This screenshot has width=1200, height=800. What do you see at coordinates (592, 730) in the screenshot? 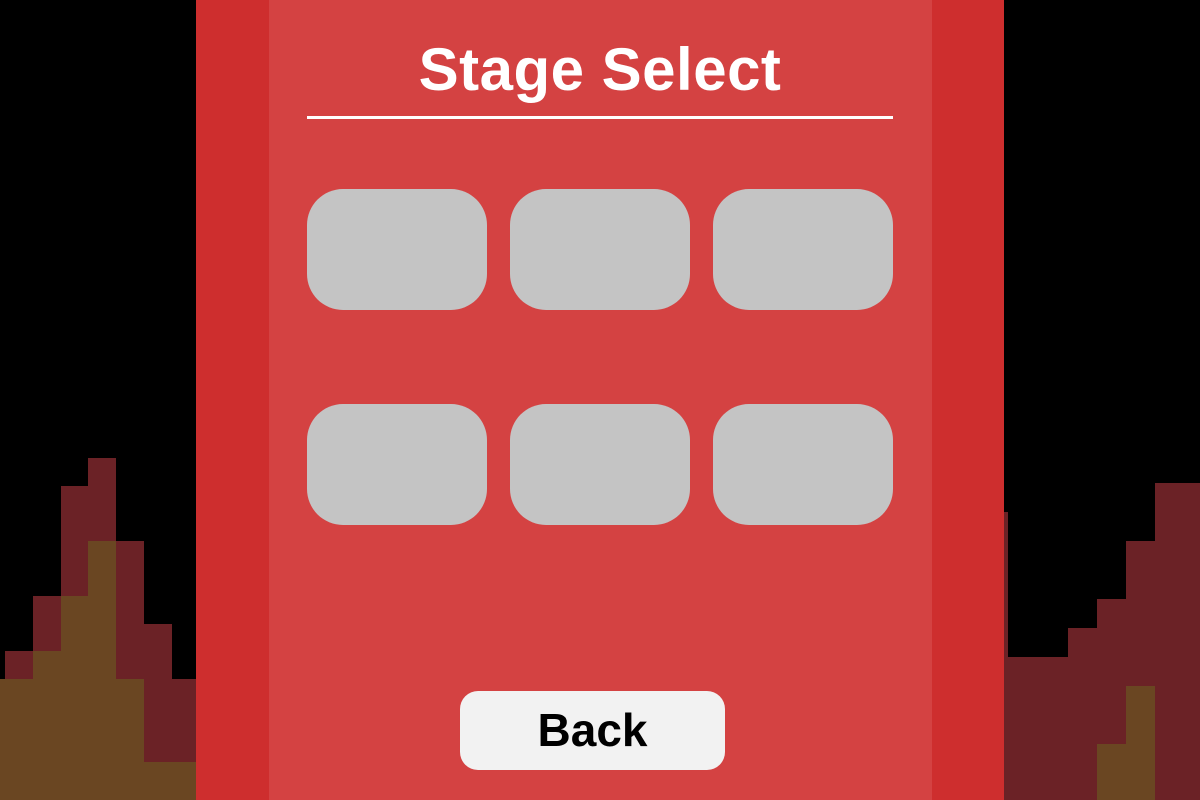
I see `back-button: Back` at bounding box center [592, 730].